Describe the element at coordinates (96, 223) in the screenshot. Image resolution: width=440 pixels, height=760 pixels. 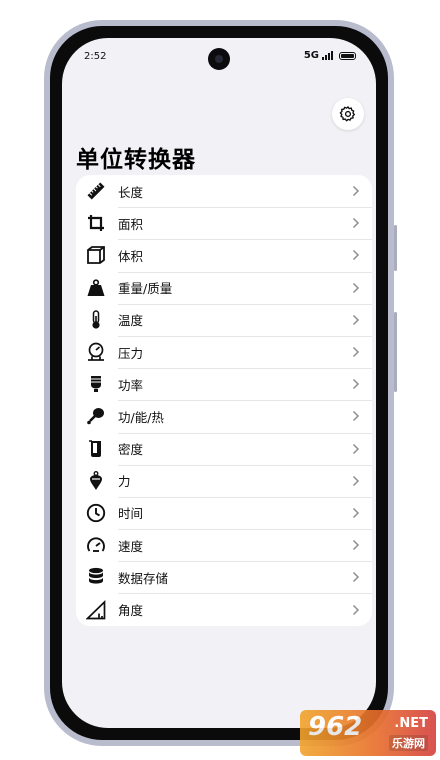
I see `crop-icon` at that location.